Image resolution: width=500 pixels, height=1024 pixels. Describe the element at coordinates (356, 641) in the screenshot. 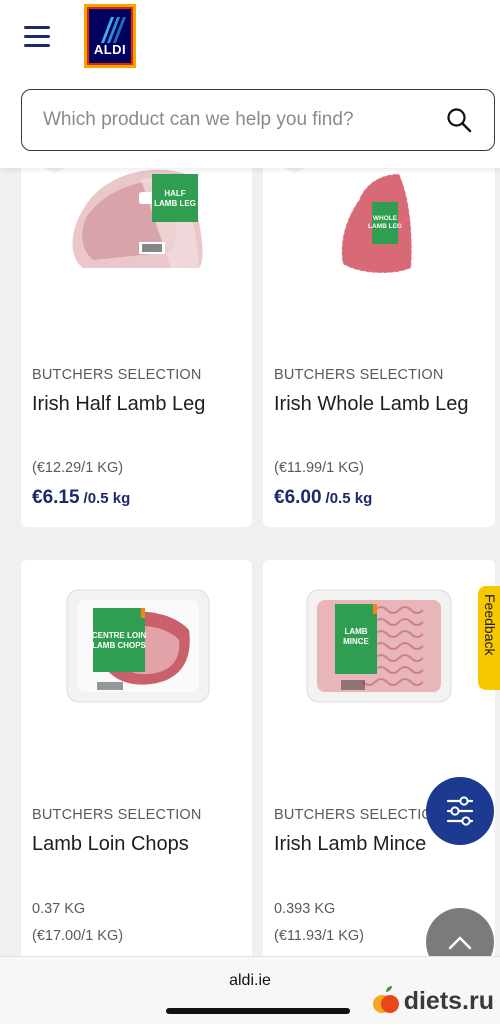

I see `package-label-line2: MINCE` at that location.